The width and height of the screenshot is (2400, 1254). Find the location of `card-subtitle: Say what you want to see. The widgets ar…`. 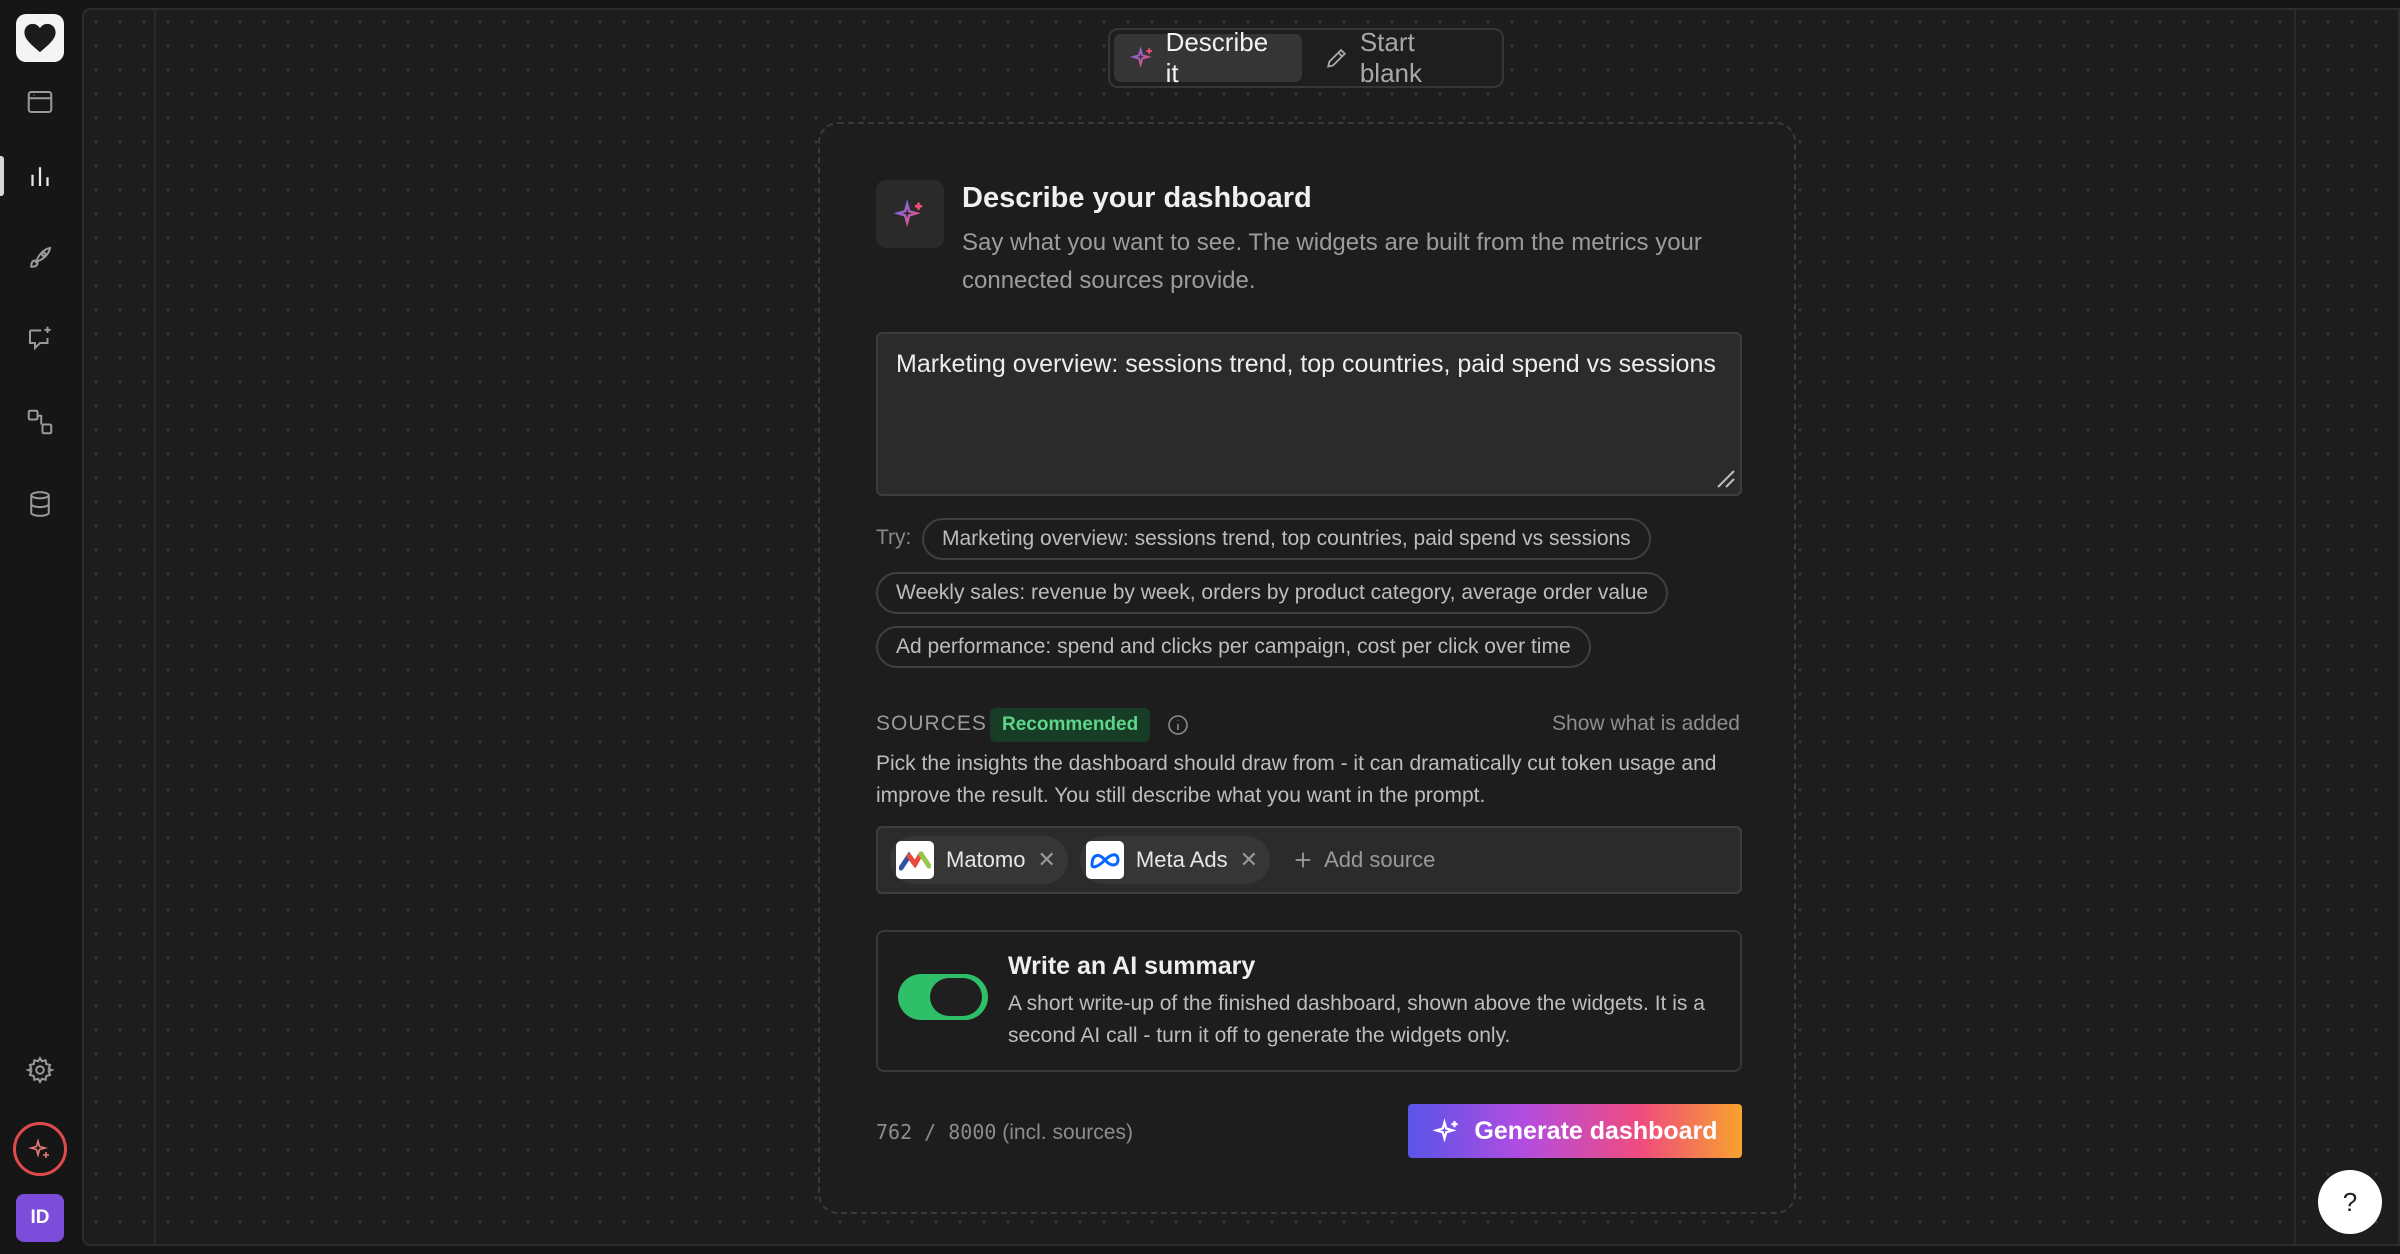

card-subtitle: Say what you want to see. The widgets ar… is located at coordinates (1332, 261).